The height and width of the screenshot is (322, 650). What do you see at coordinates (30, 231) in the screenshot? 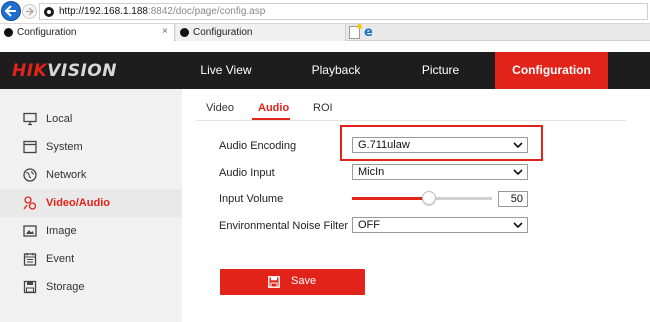
I see `image-icon` at bounding box center [30, 231].